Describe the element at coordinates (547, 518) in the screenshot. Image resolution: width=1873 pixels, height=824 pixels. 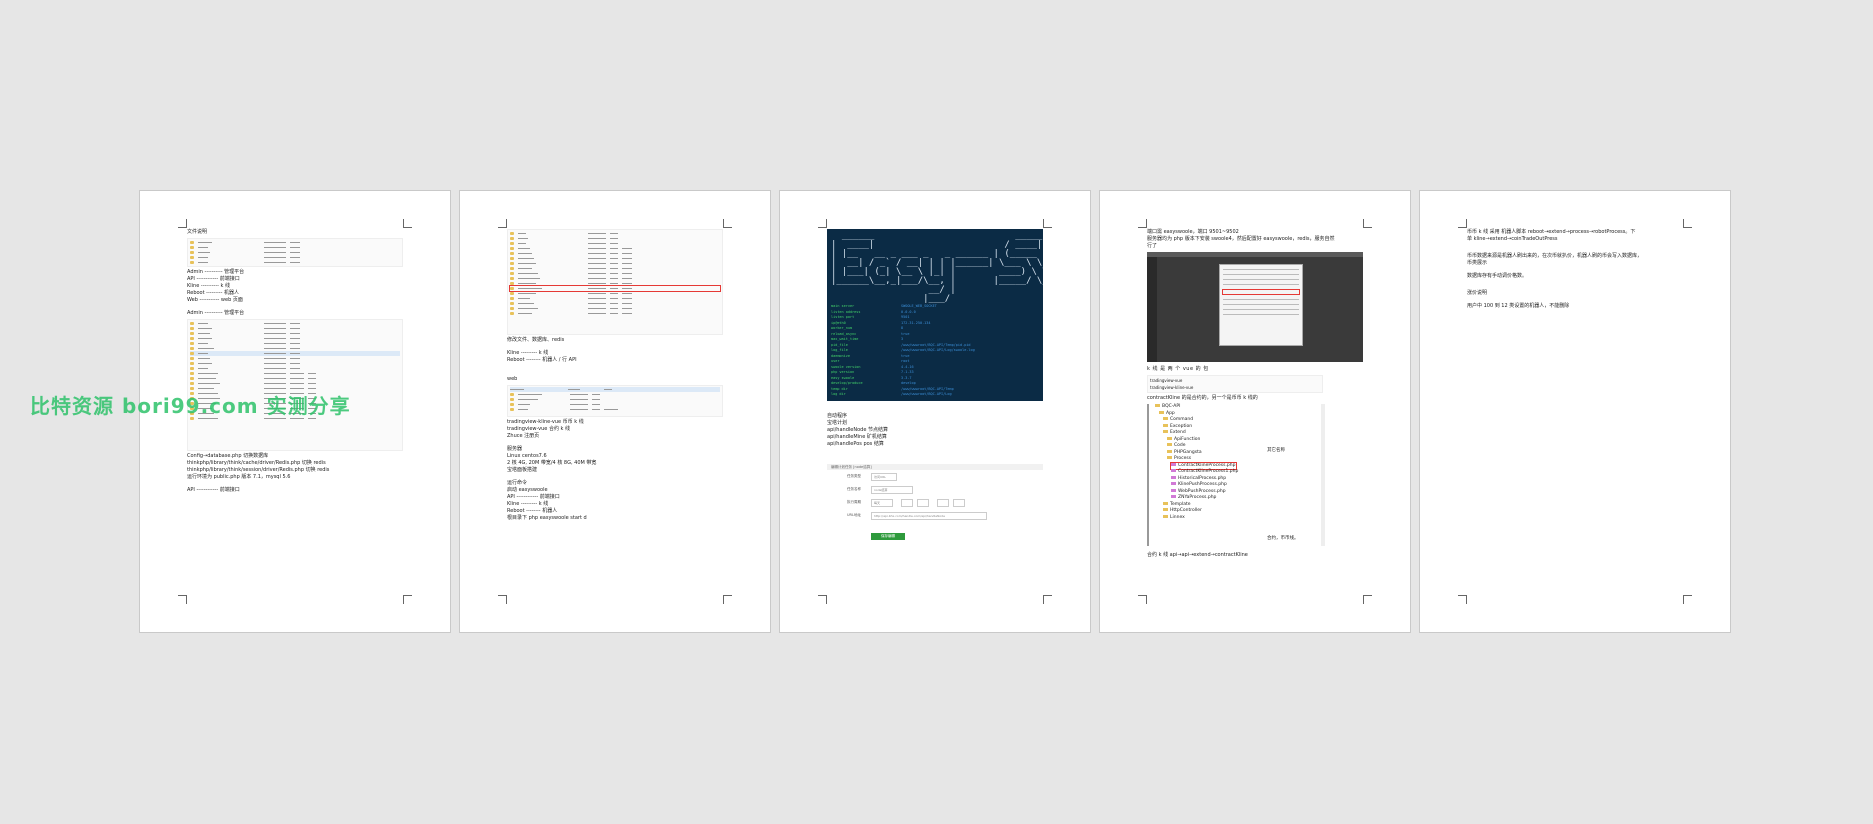
I see `text-line: 根目录下 php easyswoole start d` at that location.